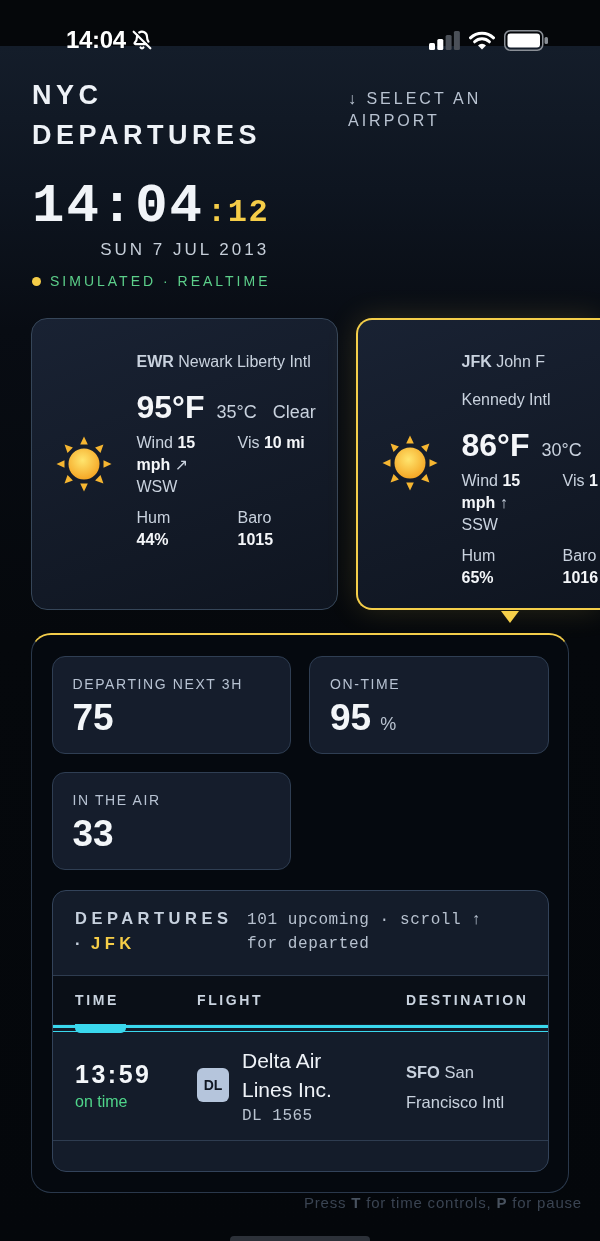 The width and height of the screenshot is (600, 1241). What do you see at coordinates (561, 450) in the screenshot?
I see `temperature-celsius: 30°C` at bounding box center [561, 450].